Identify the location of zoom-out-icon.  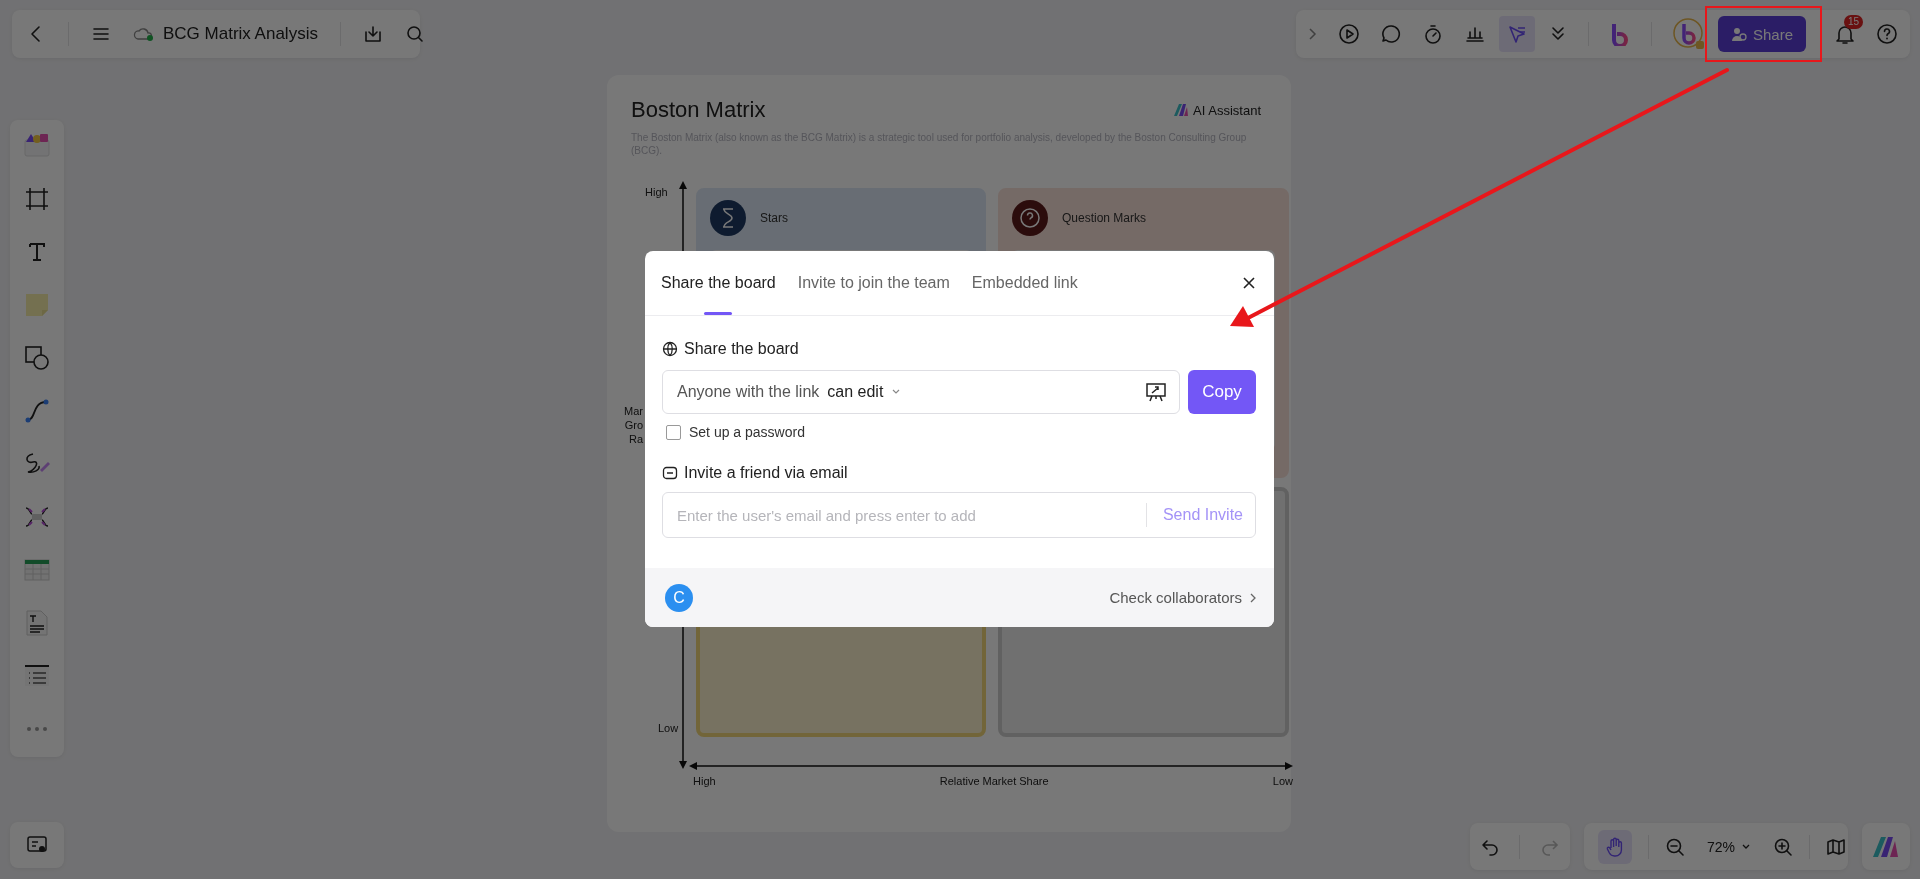
(1675, 846).